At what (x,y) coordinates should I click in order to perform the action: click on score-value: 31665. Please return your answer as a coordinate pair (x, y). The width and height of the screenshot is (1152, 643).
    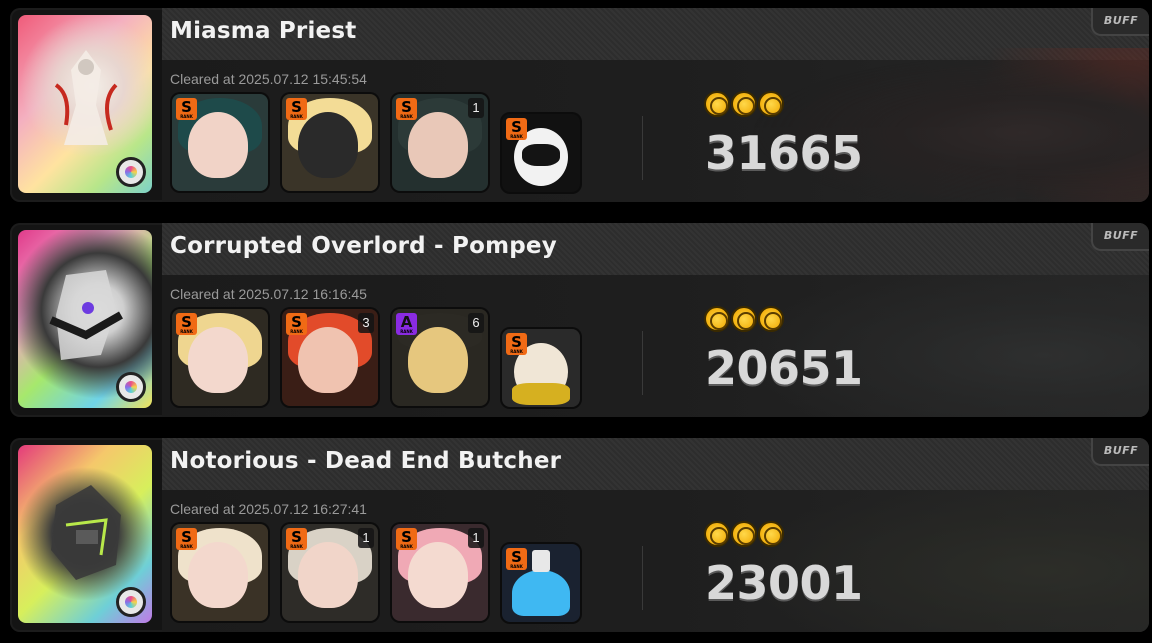
    Looking at the image, I should click on (784, 153).